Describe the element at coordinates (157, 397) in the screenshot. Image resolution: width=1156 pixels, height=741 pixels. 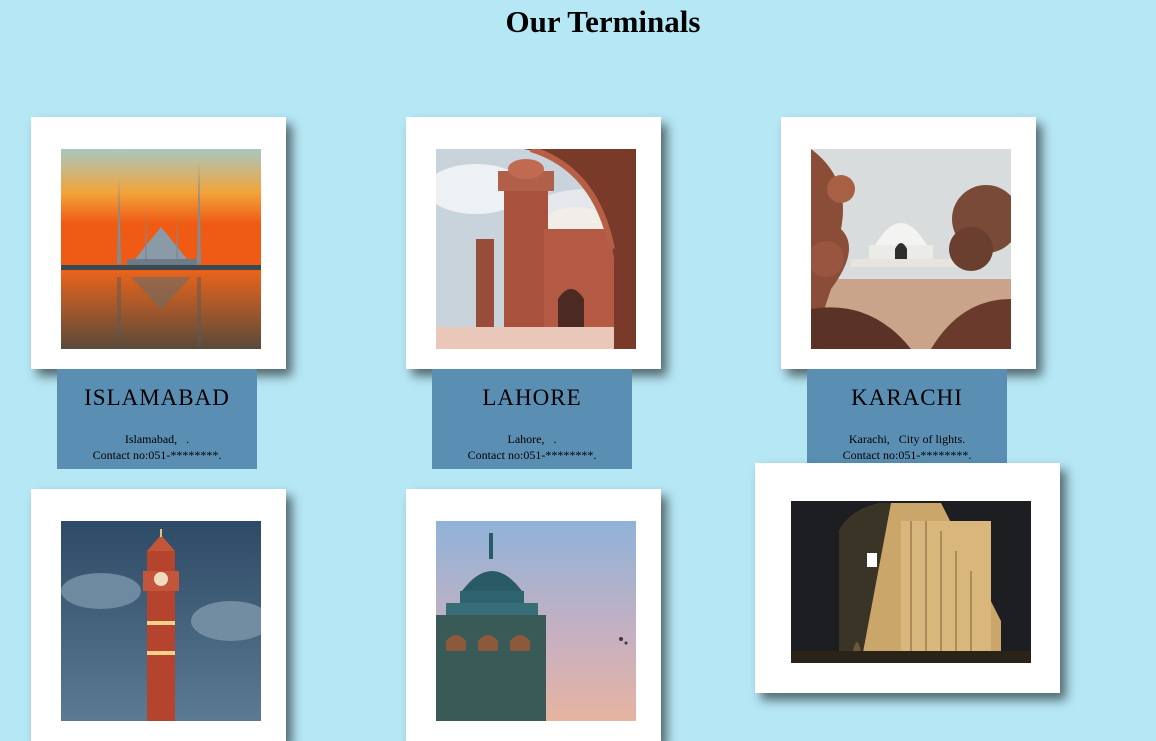
I see `terminal-city: ISLAMABAD` at that location.